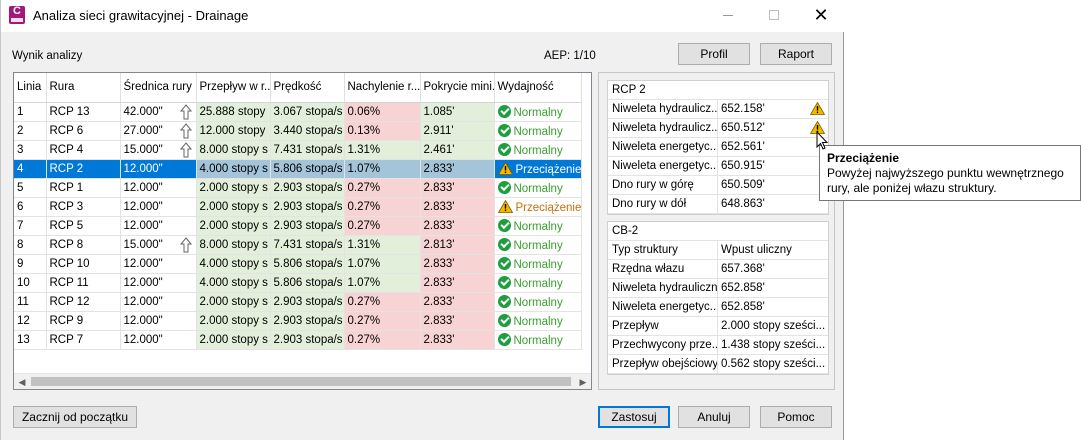 The image size is (1081, 440). What do you see at coordinates (817, 108) in the screenshot?
I see `warning-icon` at bounding box center [817, 108].